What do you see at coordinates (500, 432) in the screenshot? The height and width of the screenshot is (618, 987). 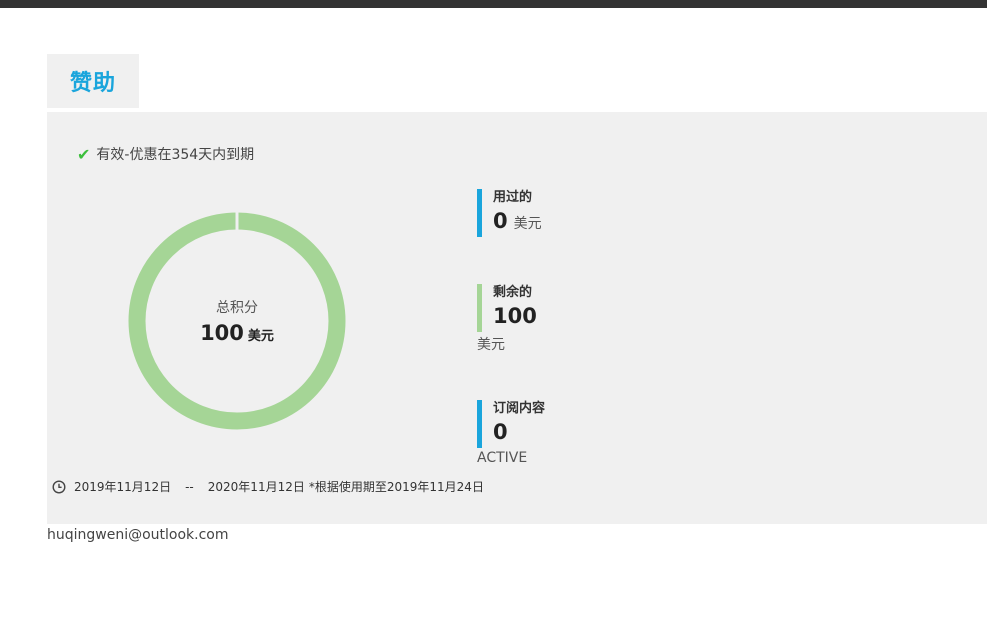 I see `stat-subscription-value: 0` at bounding box center [500, 432].